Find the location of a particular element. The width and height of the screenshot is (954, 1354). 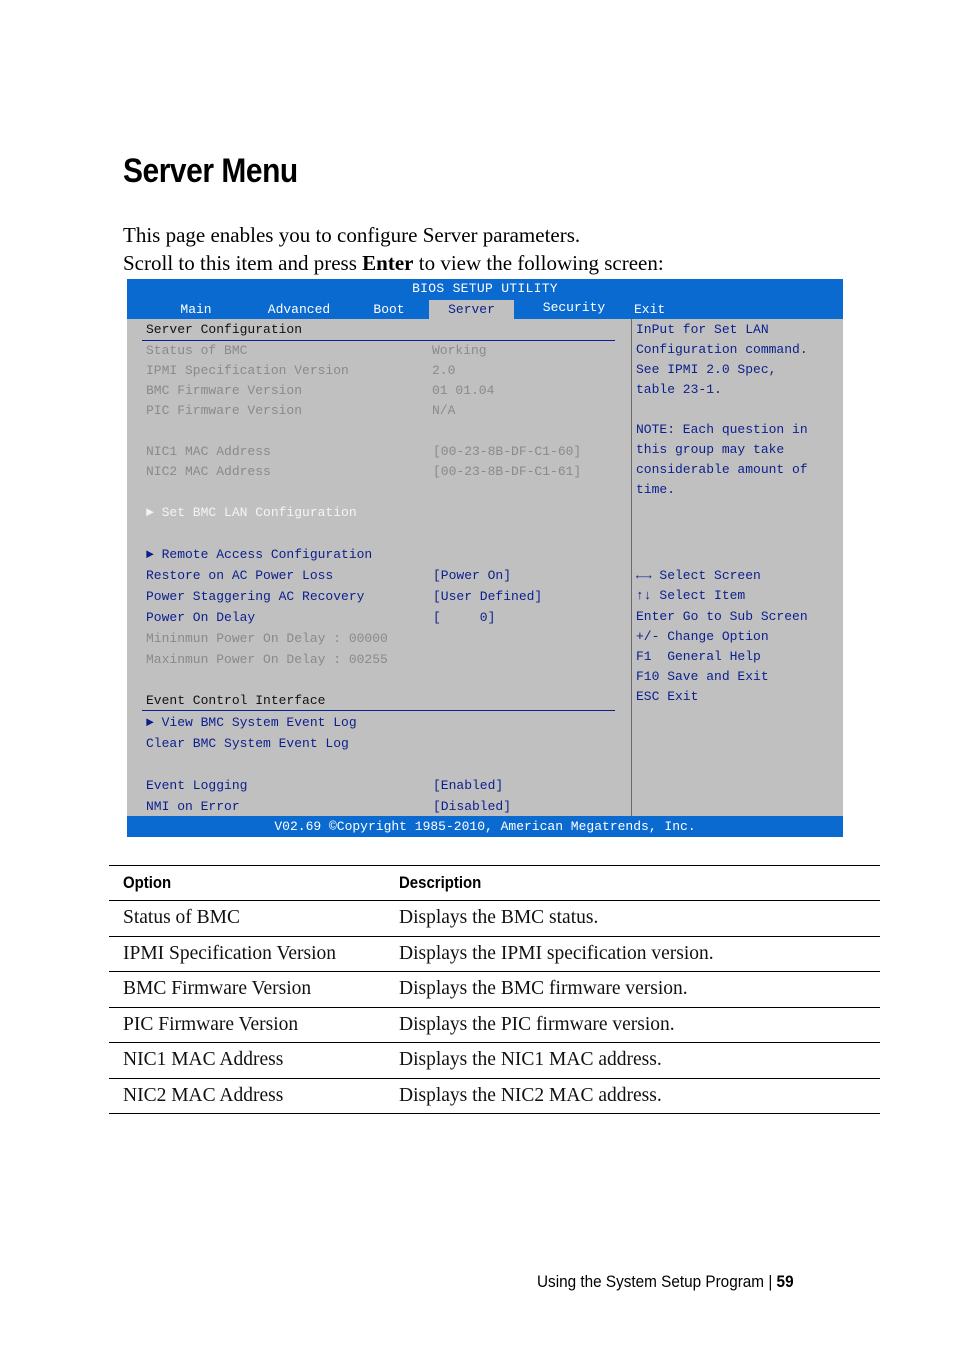

submenu-view-sel: ► View BMC System Event Log is located at coordinates (251, 723).